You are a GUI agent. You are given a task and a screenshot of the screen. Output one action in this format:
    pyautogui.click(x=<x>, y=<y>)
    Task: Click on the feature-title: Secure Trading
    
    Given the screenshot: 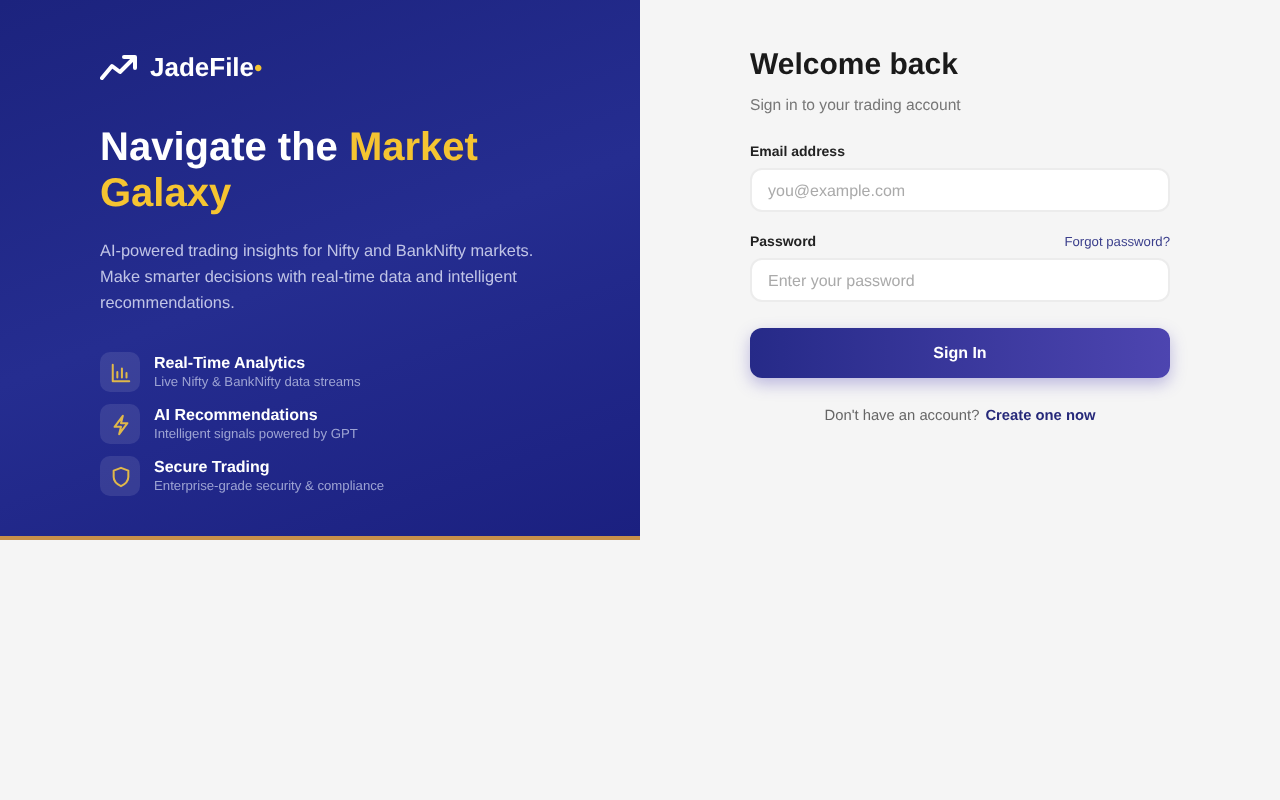 What is the action you would take?
    pyautogui.click(x=213, y=467)
    